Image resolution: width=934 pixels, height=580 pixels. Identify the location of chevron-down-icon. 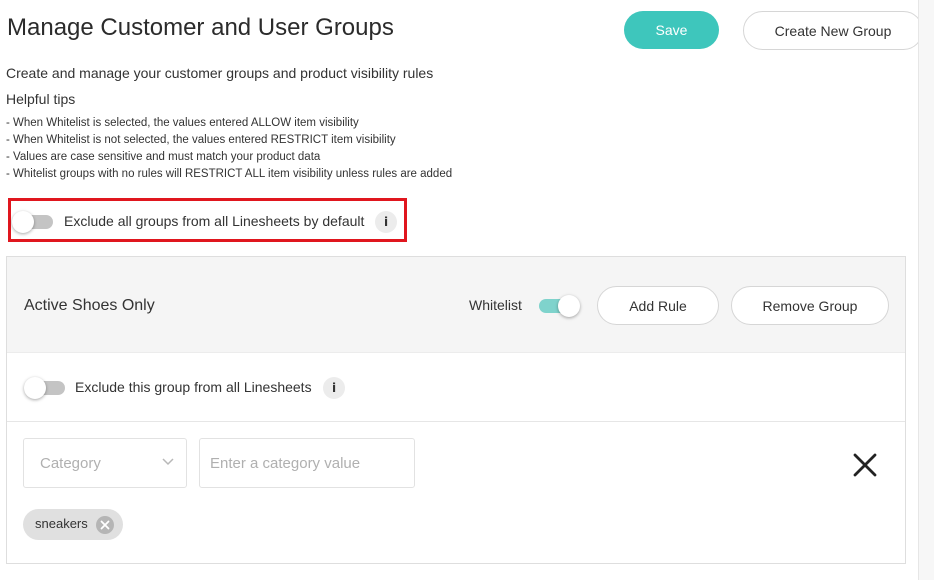
(168, 462).